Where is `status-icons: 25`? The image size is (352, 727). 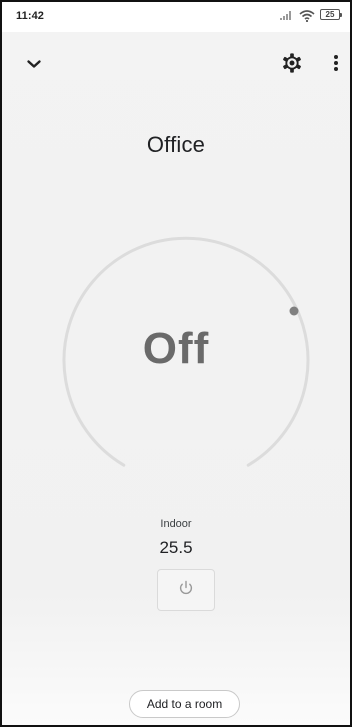
status-icons: 25 is located at coordinates (311, 17).